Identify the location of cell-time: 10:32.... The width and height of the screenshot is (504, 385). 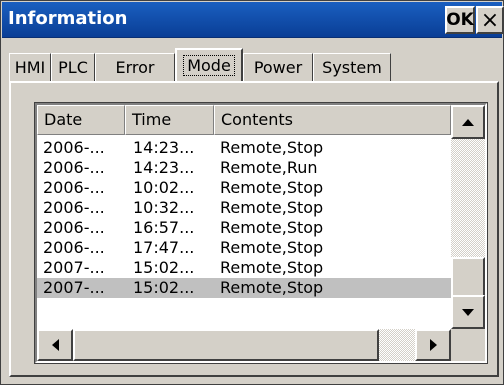
(164, 207).